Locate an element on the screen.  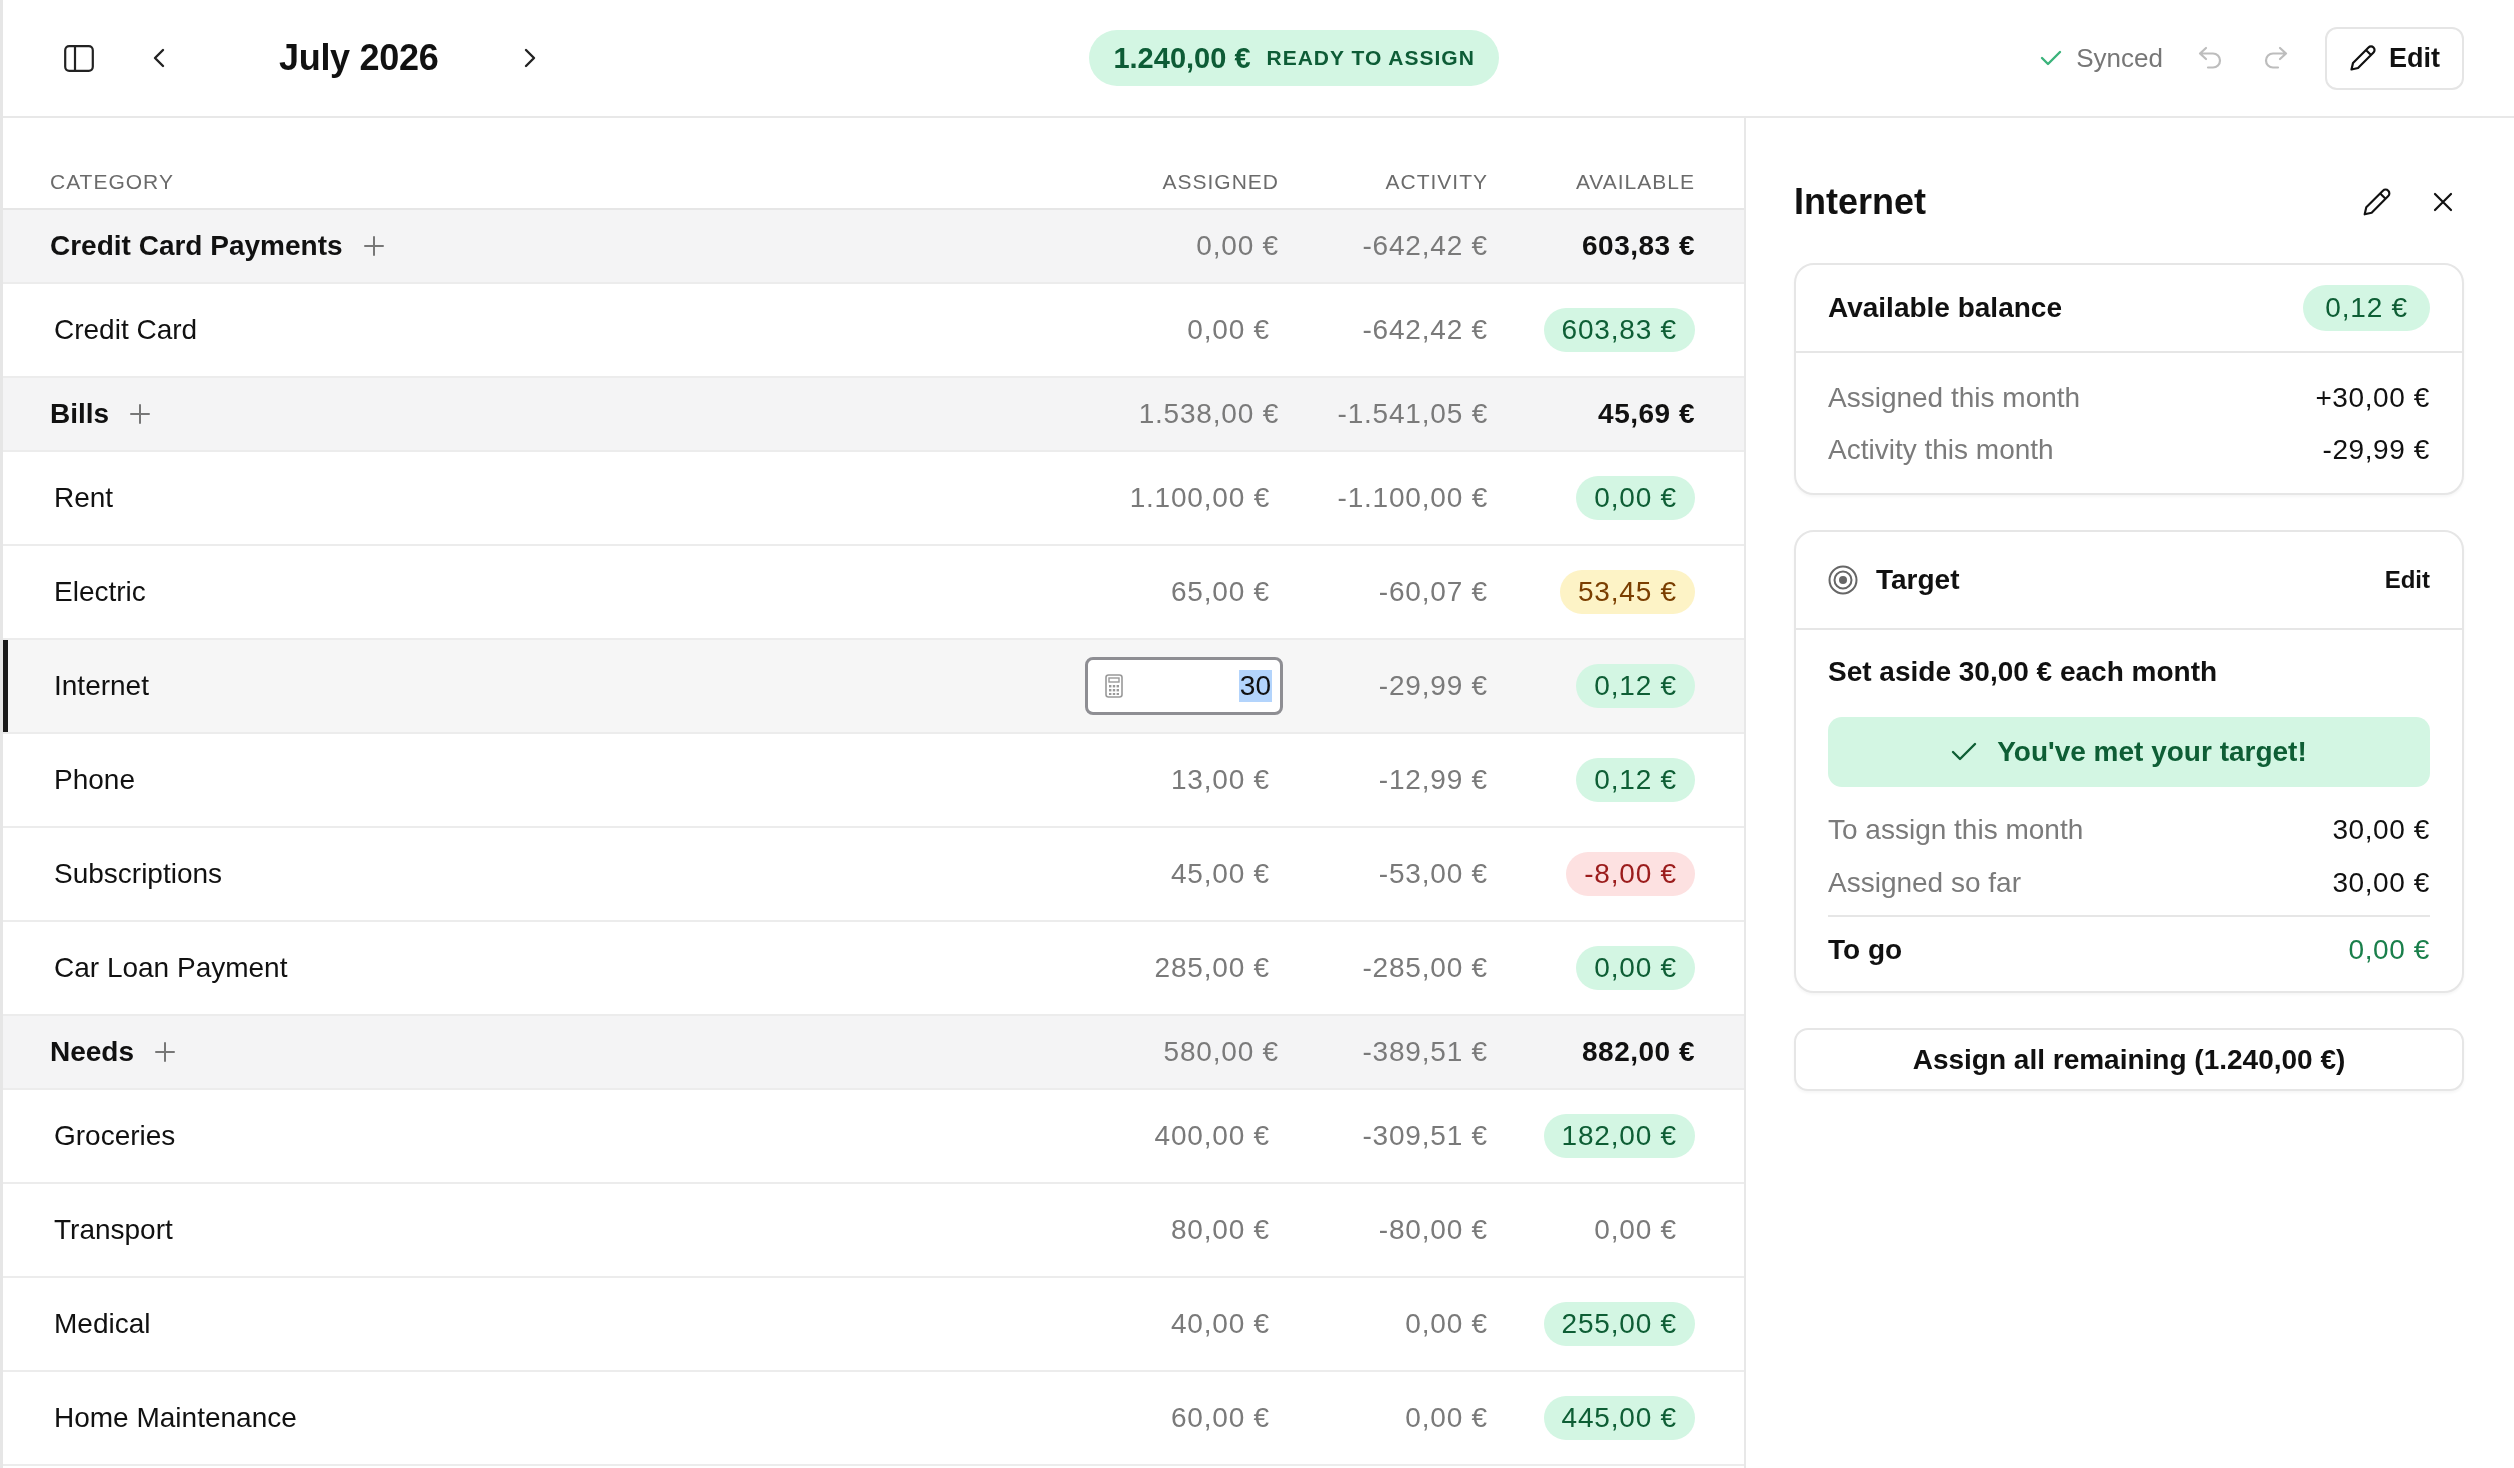
total-value: 0,00 € is located at coordinates (2389, 950).